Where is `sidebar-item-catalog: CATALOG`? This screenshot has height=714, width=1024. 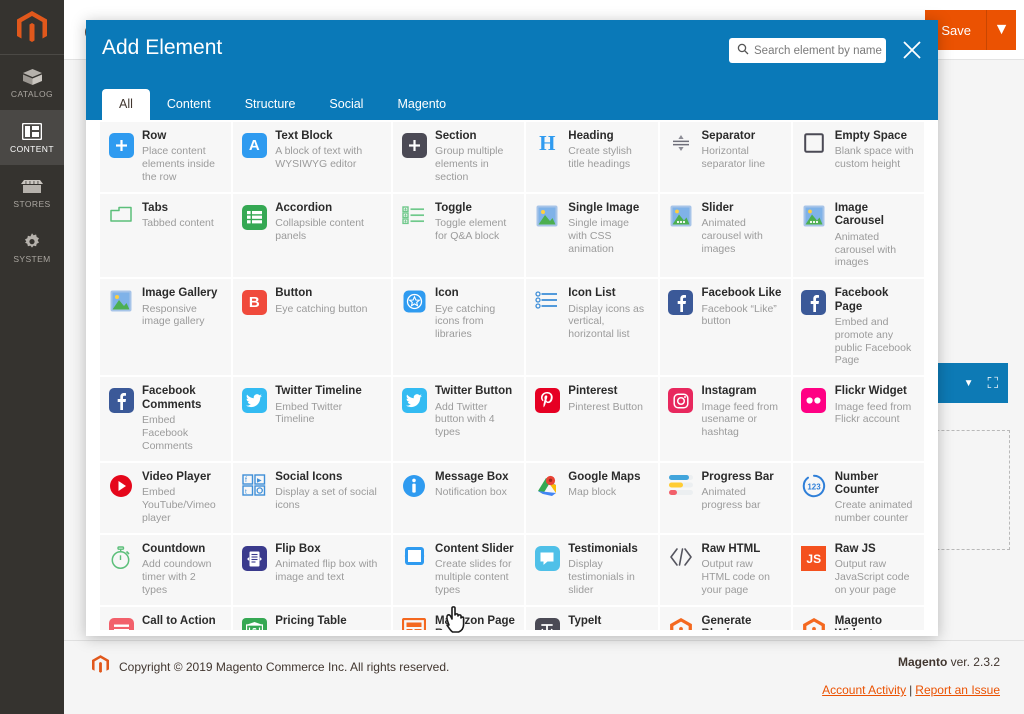
sidebar-item-catalog: CATALOG is located at coordinates (32, 82).